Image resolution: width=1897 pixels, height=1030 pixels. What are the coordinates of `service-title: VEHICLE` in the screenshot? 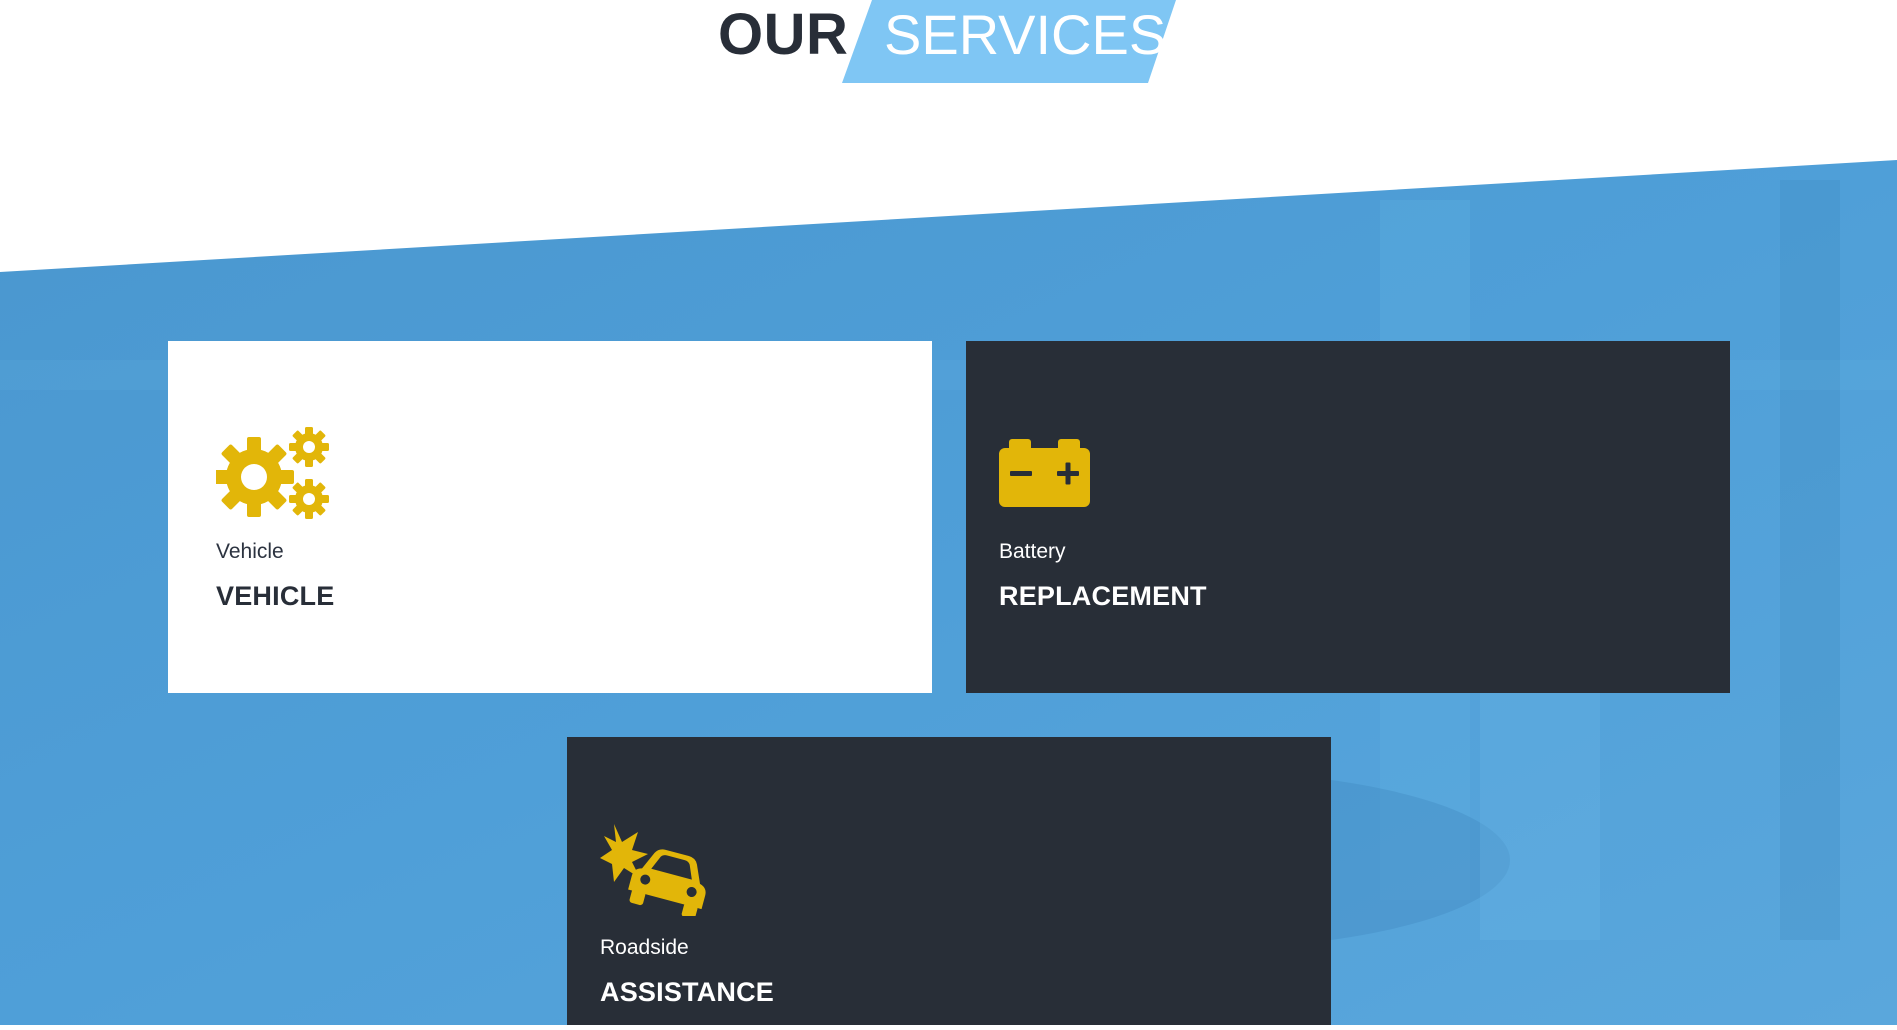 It's located at (275, 596).